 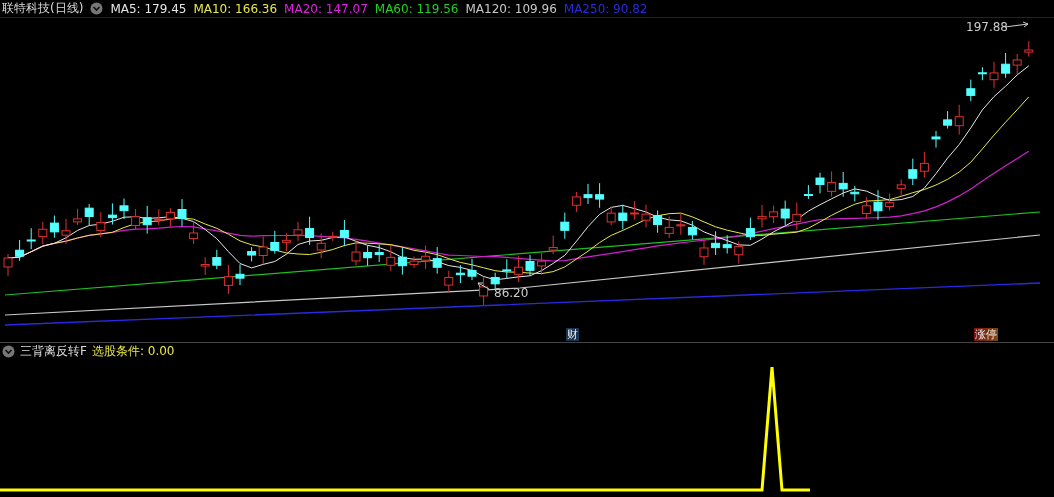 I want to click on moving-average-label: MA10: 166.36, so click(x=235, y=8).